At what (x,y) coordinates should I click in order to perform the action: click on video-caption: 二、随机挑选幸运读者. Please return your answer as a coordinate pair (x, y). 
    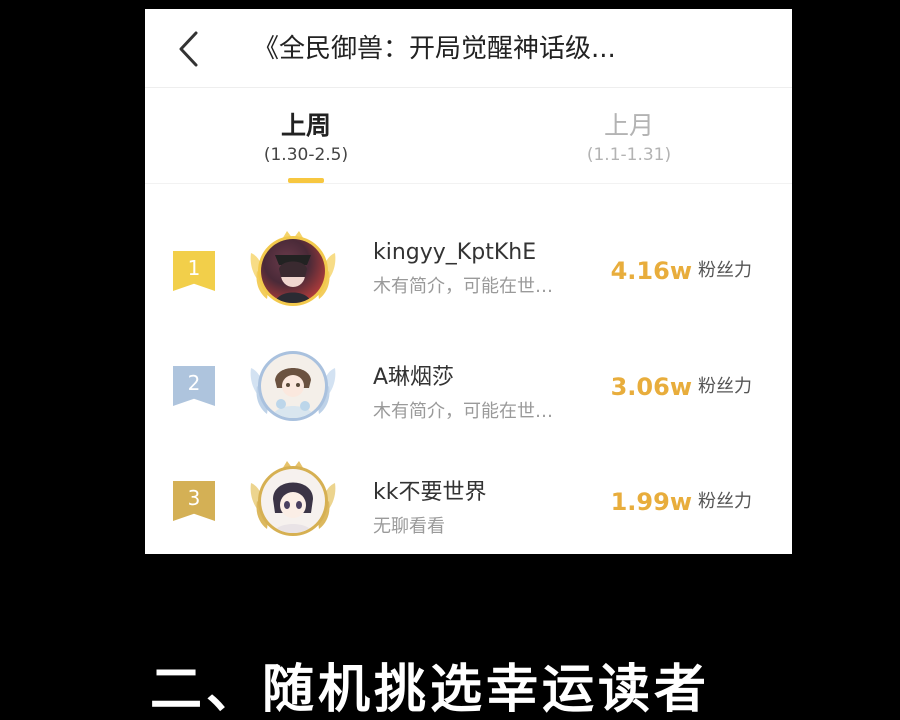
    Looking at the image, I should click on (430, 690).